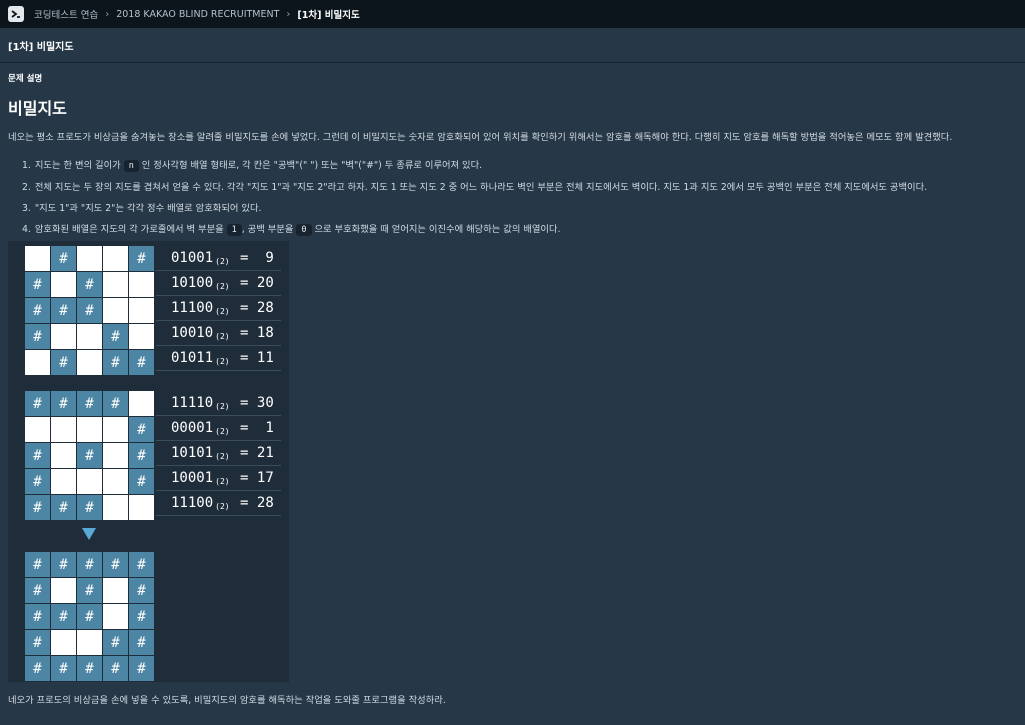  Describe the element at coordinates (131, 166) in the screenshot. I see `inline-code: n` at that location.